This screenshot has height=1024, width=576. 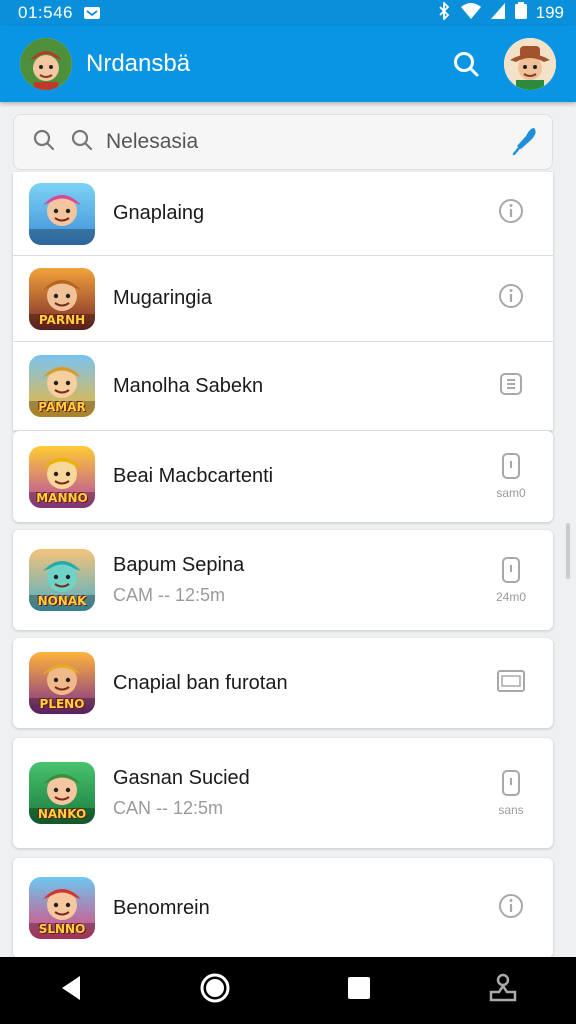 I want to click on search-input: Nelesasia, so click(x=152, y=142).